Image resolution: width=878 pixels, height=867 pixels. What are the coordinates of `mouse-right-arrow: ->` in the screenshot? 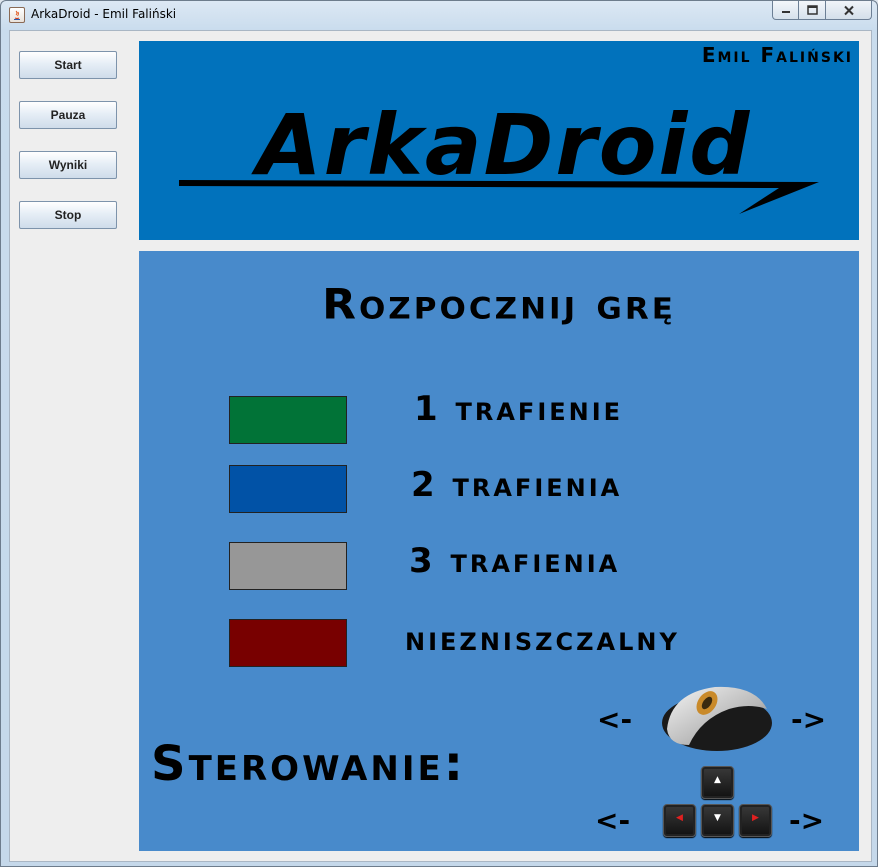 It's located at (809, 719).